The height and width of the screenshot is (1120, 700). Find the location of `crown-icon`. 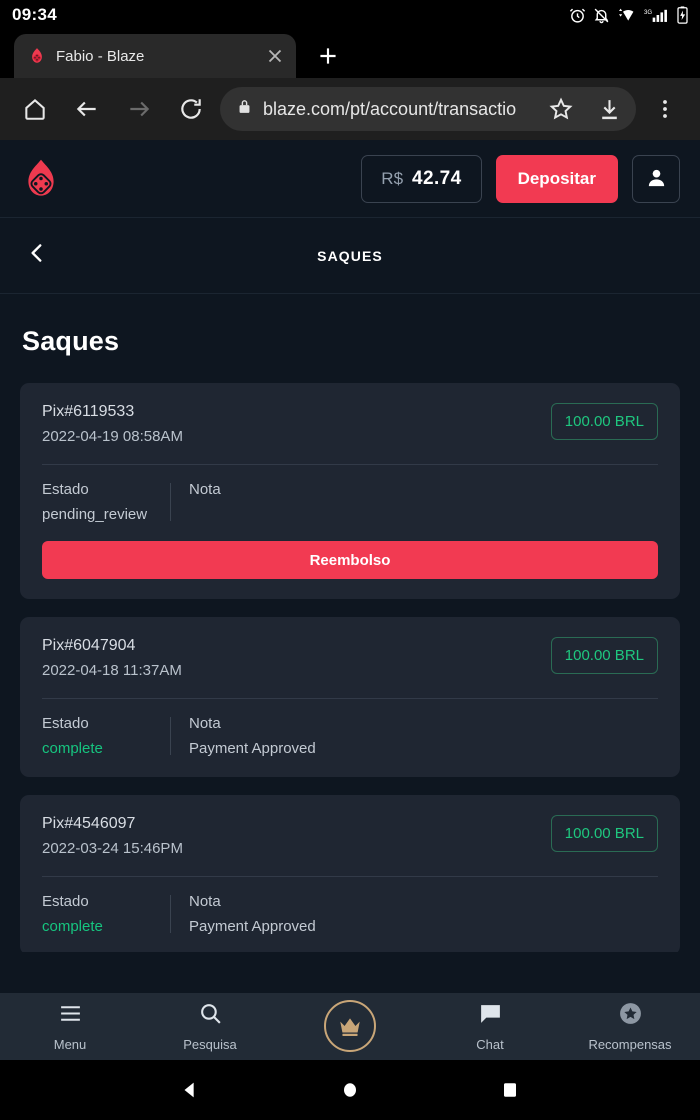

crown-icon is located at coordinates (350, 1025).